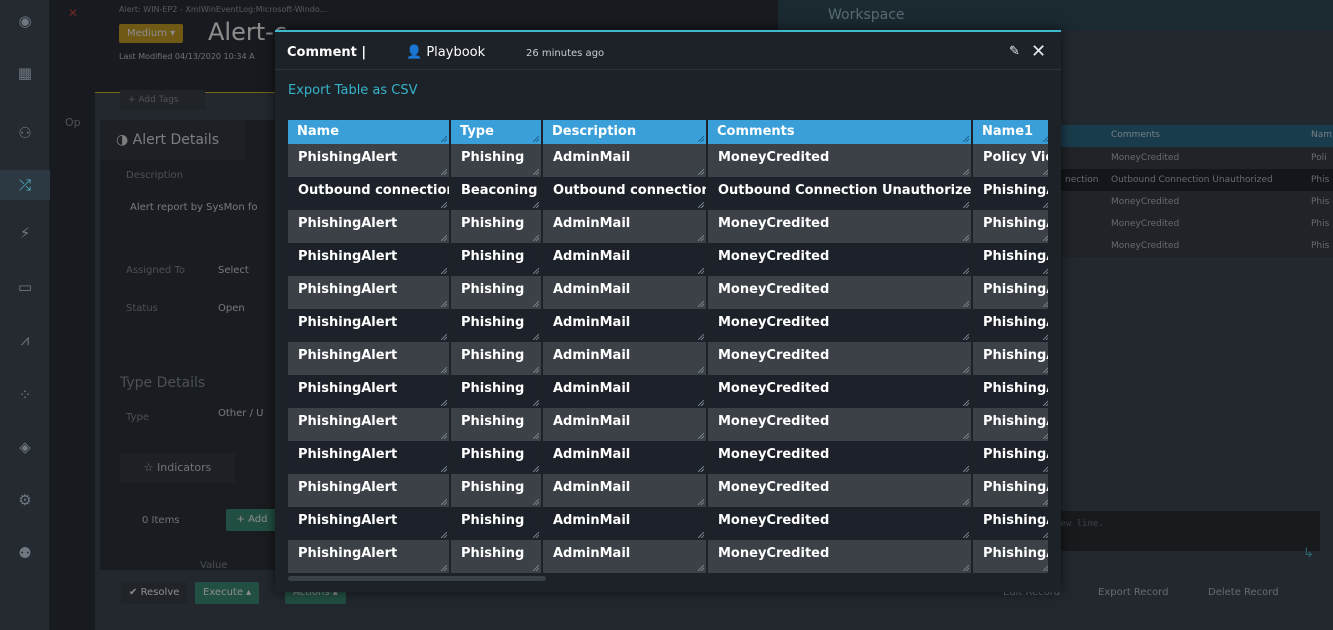 Image resolution: width=1333 pixels, height=630 pixels. I want to click on apps-icon: ⁘, so click(25, 395).